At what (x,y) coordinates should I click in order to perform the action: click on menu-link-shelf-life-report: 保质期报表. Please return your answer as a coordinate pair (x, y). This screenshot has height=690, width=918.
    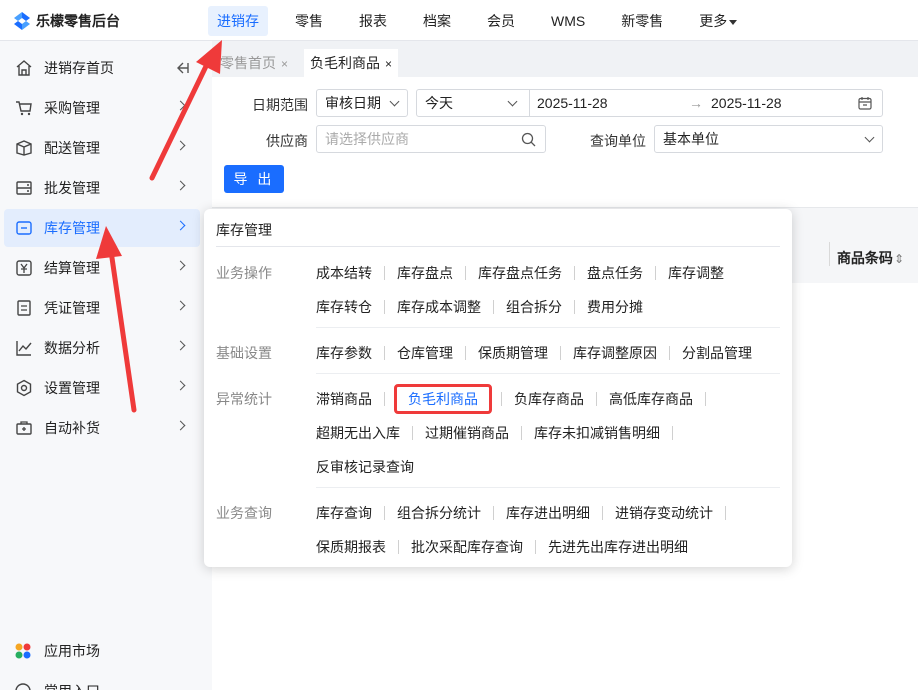
    Looking at the image, I should click on (351, 547).